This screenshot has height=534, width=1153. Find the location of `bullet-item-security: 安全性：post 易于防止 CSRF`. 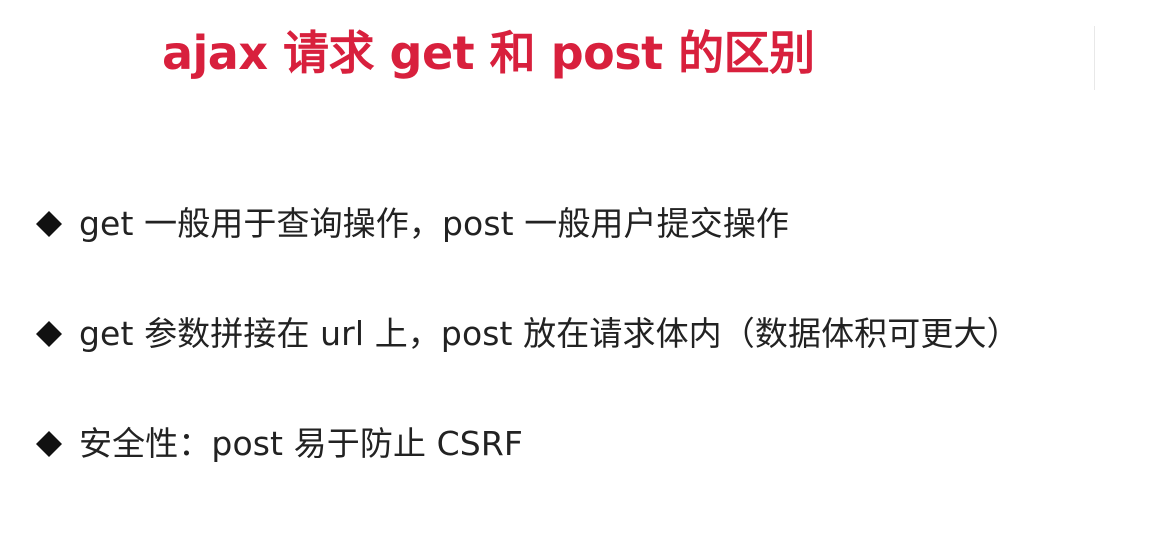

bullet-item-security: 安全性：post 易于防止 CSRF is located at coordinates (582, 444).